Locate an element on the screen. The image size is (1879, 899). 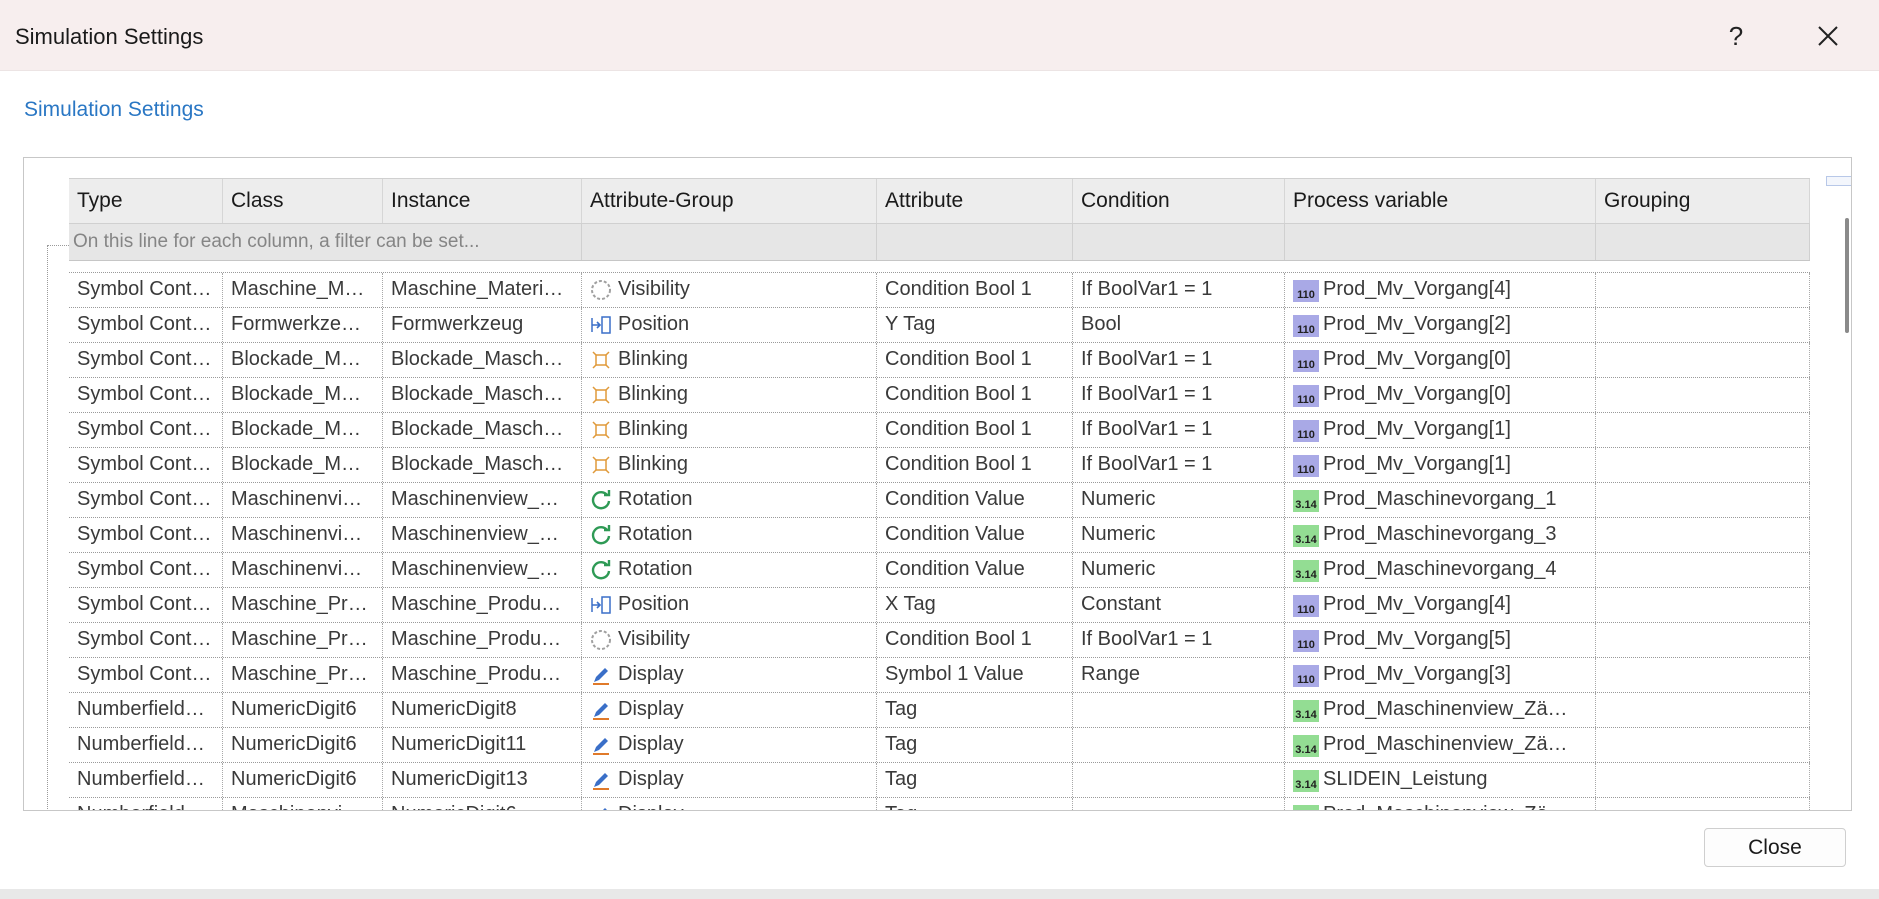
column-header-type: Type is located at coordinates (146, 201).